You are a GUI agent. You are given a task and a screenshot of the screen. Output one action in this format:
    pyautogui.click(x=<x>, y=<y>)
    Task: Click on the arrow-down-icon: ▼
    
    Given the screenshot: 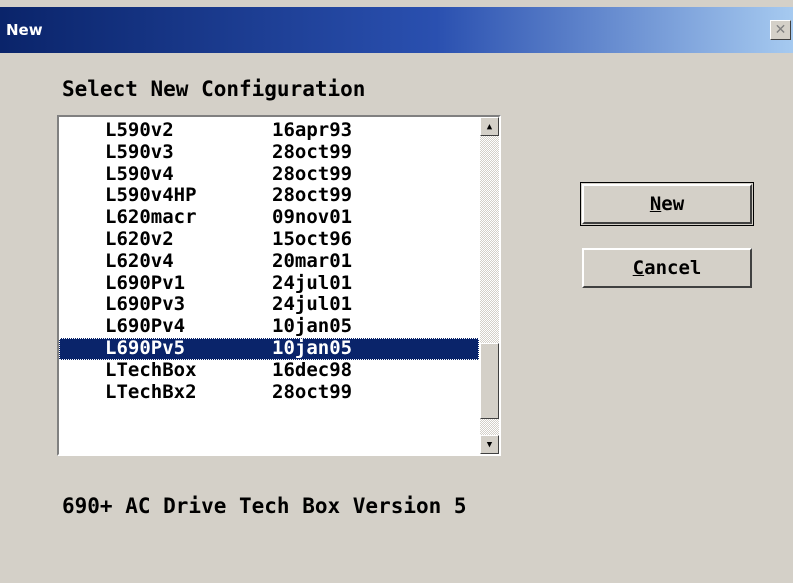 What is the action you would take?
    pyautogui.click(x=489, y=444)
    